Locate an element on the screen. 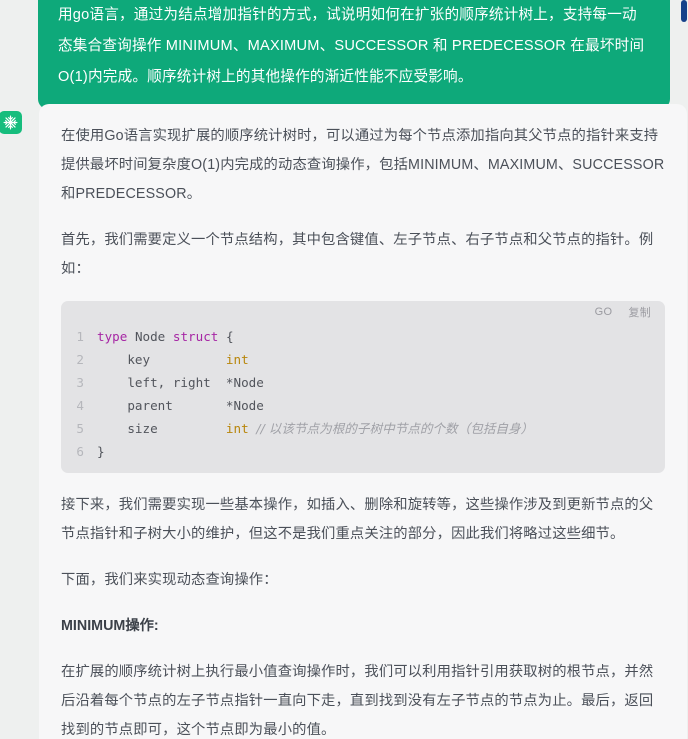 The height and width of the screenshot is (739, 688). code-line-content: size int // 以该节点为根的子树中节点的个数（包括自身） is located at coordinates (315, 428).